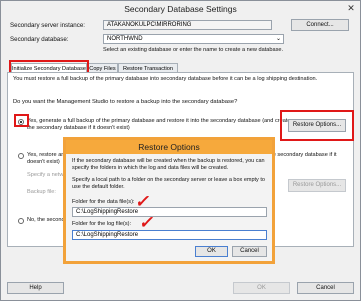  I want to click on cancel-button: Cancel, so click(325, 288).